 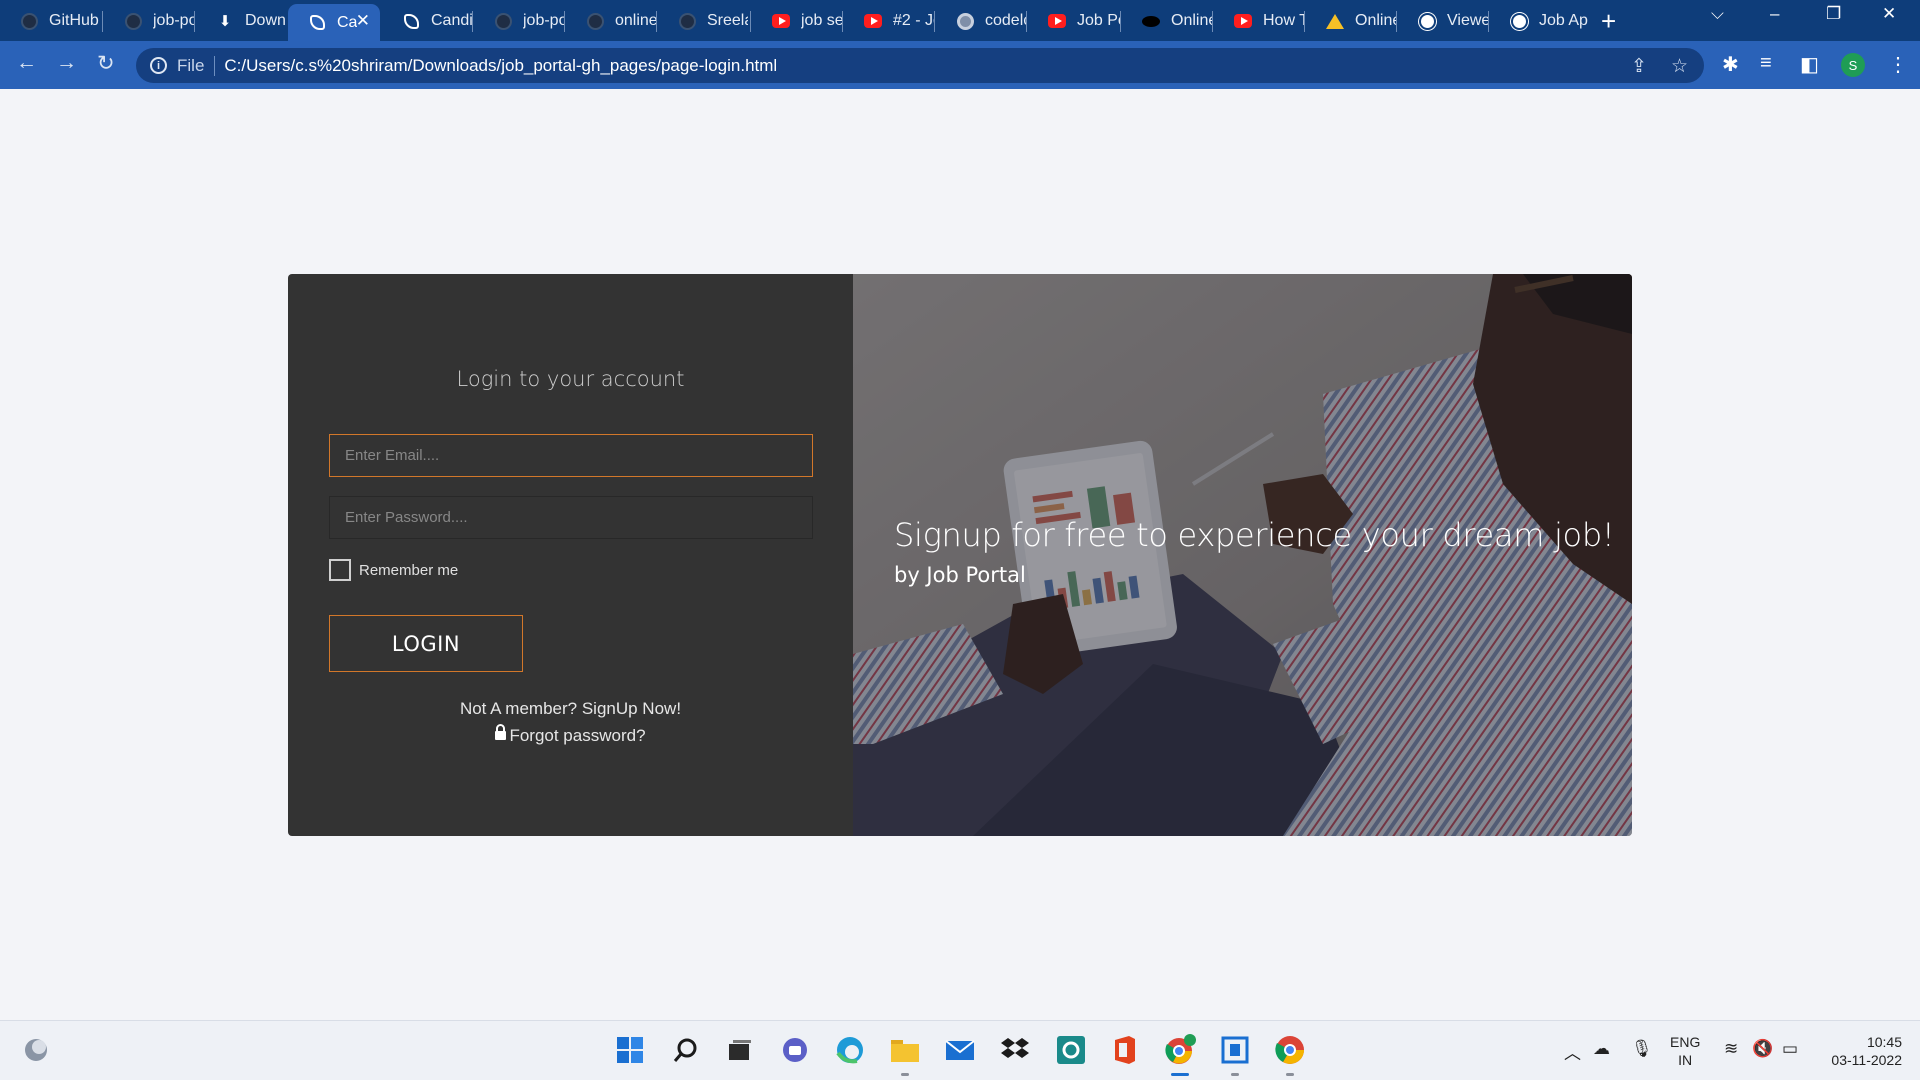 What do you see at coordinates (1572, 1051) in the screenshot?
I see `show-hidden-icons-chevron-icon: ︿` at bounding box center [1572, 1051].